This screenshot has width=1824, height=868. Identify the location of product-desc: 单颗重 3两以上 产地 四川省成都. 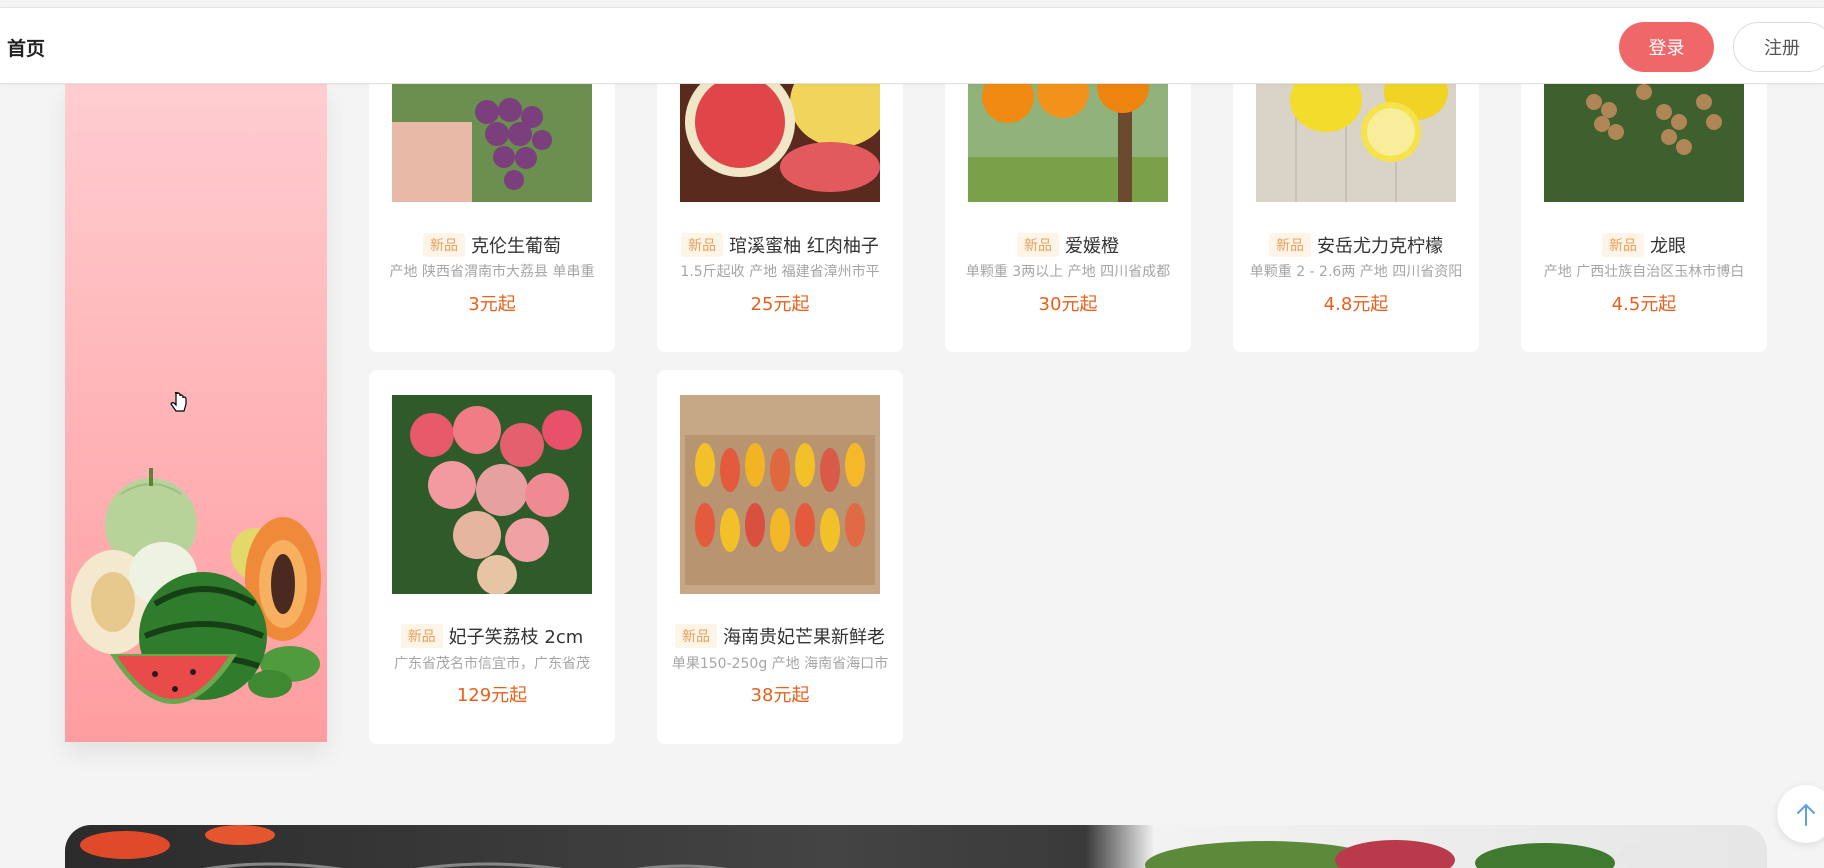
(1068, 272).